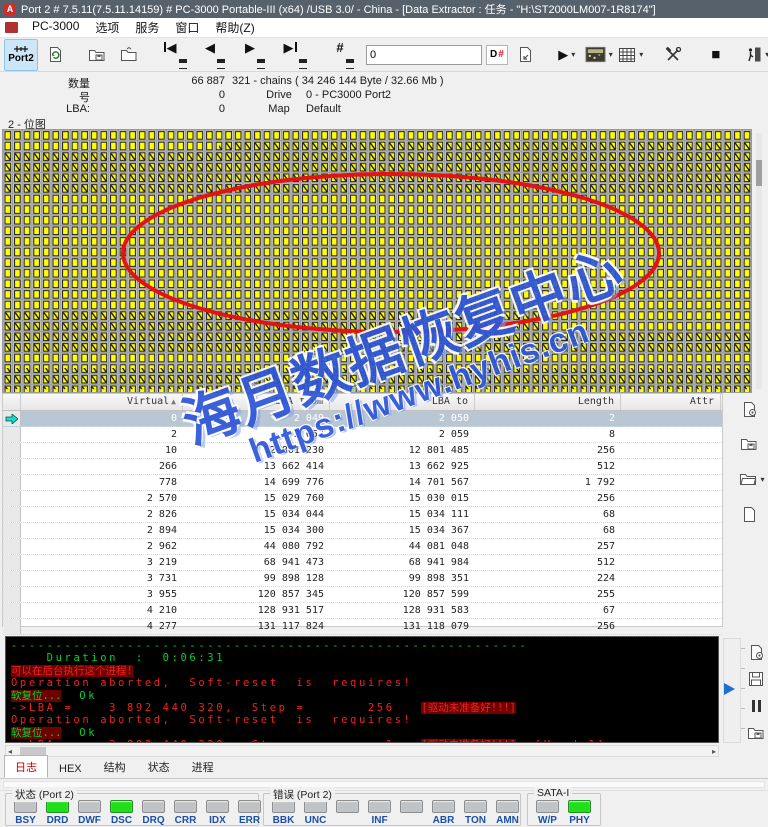  Describe the element at coordinates (579, 820) in the screenshot. I see `led-label: PHY` at that location.